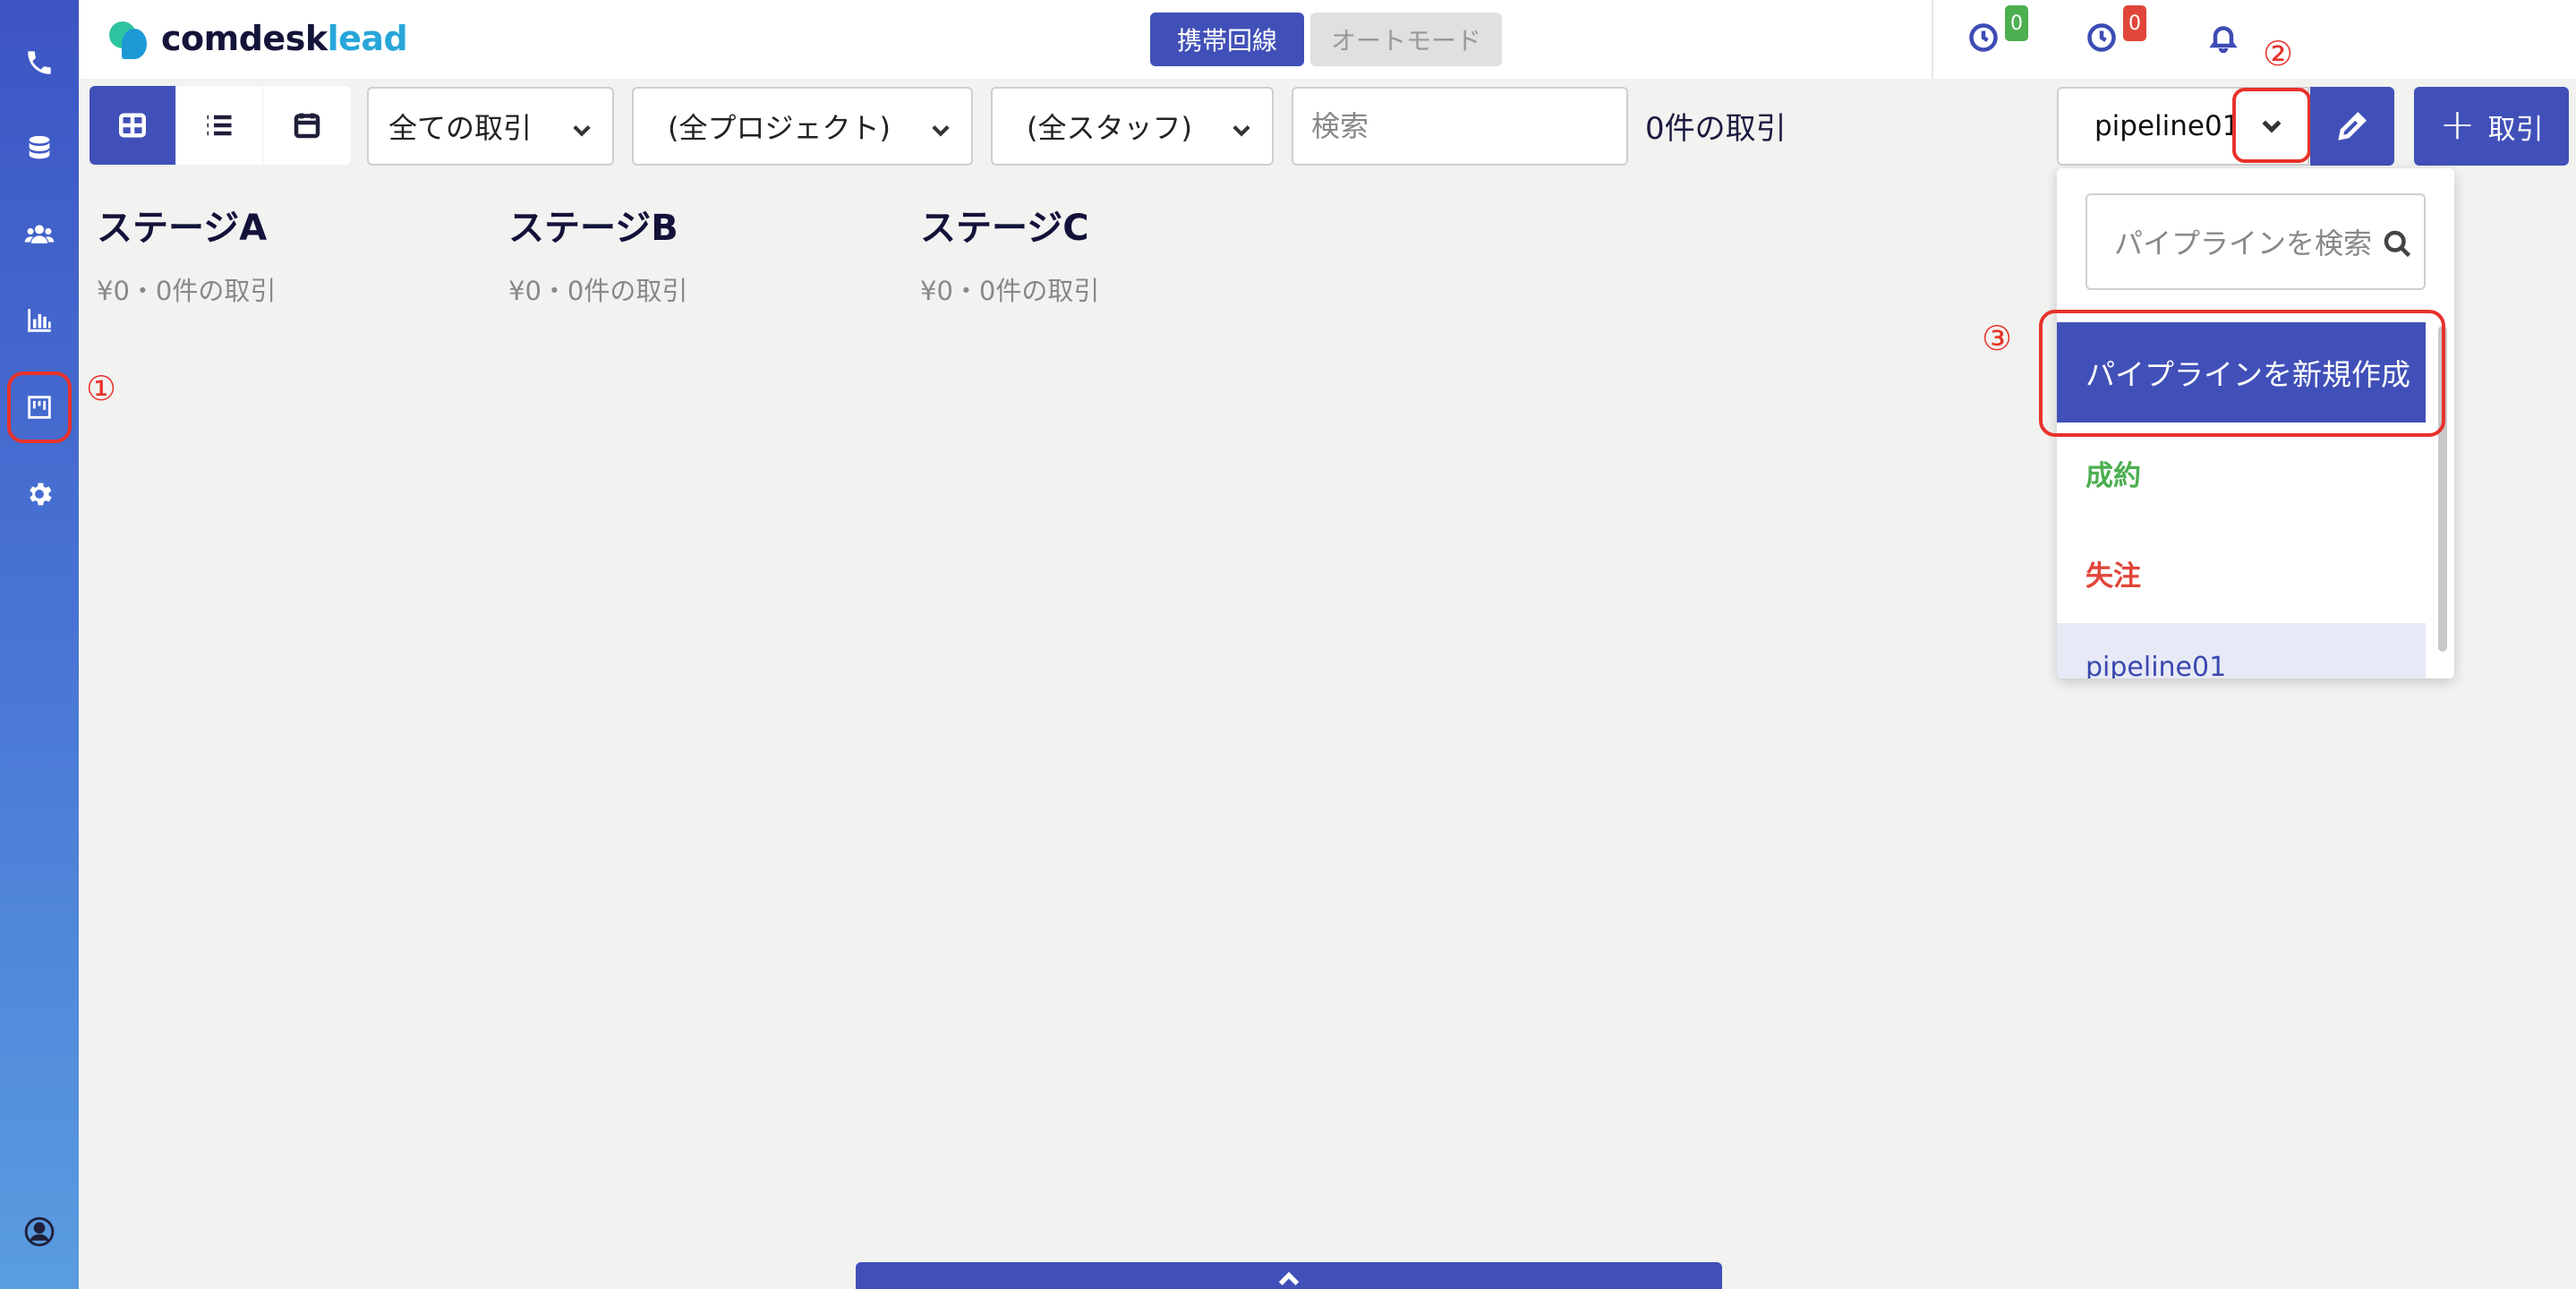 Image resolution: width=2576 pixels, height=1289 pixels. I want to click on auto-mode-button: オートモード, so click(1406, 40).